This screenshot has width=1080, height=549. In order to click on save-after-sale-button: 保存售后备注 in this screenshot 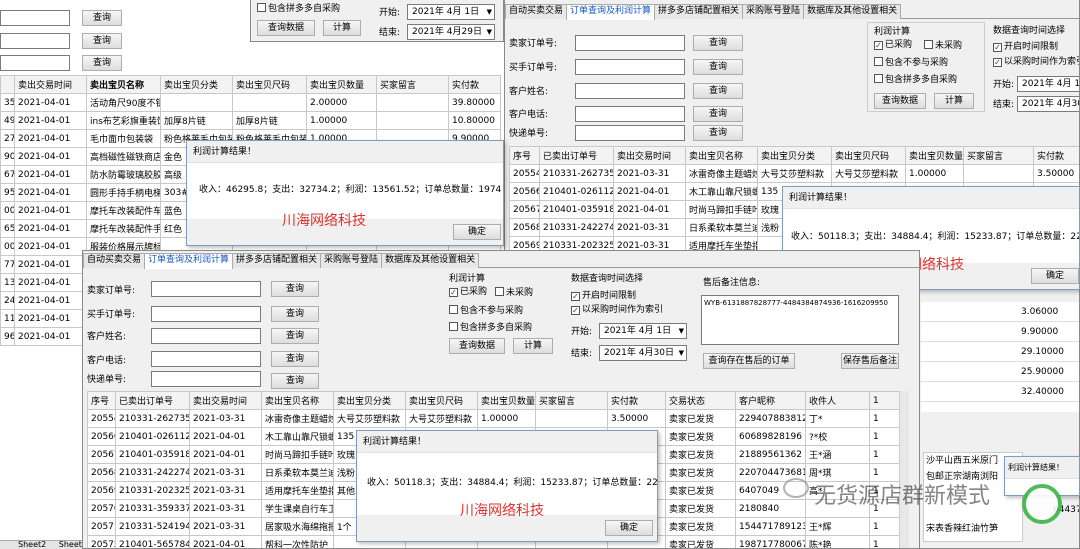, I will do `click(870, 361)`.